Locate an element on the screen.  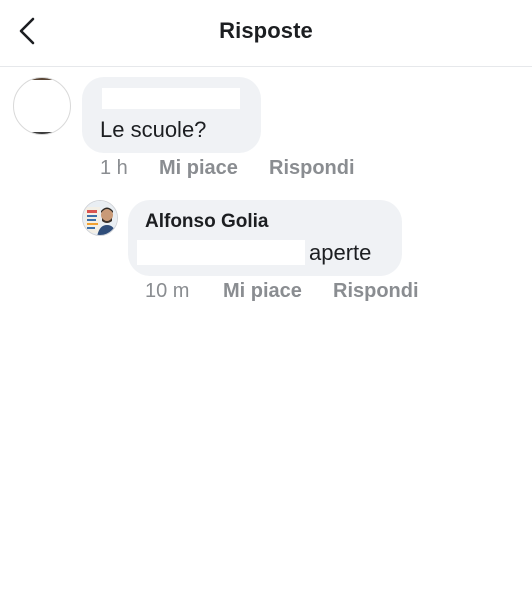
comment-like-label: Mi piace is located at coordinates (198, 168).